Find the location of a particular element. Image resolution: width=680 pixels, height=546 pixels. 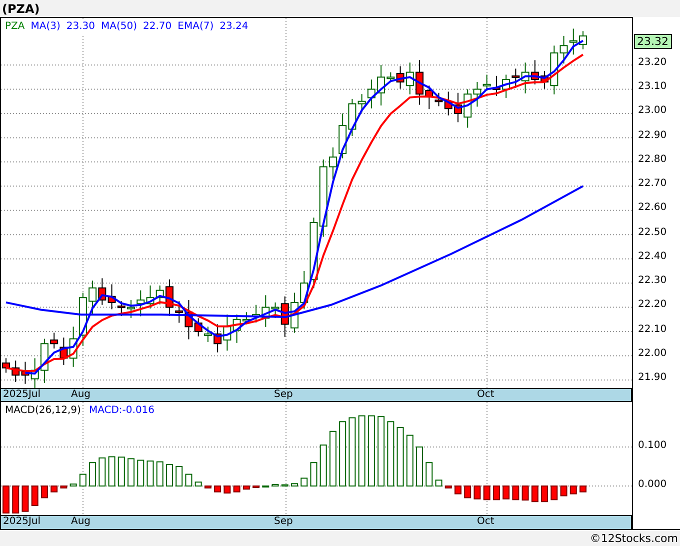

macd-tick-label: 0.000 is located at coordinates (652, 485).